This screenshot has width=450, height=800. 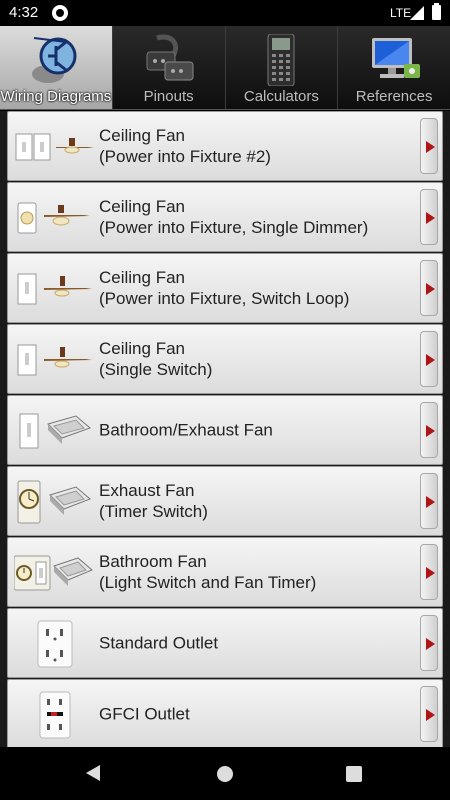 I want to click on list-item: GFCI Outlet, so click(x=225, y=713).